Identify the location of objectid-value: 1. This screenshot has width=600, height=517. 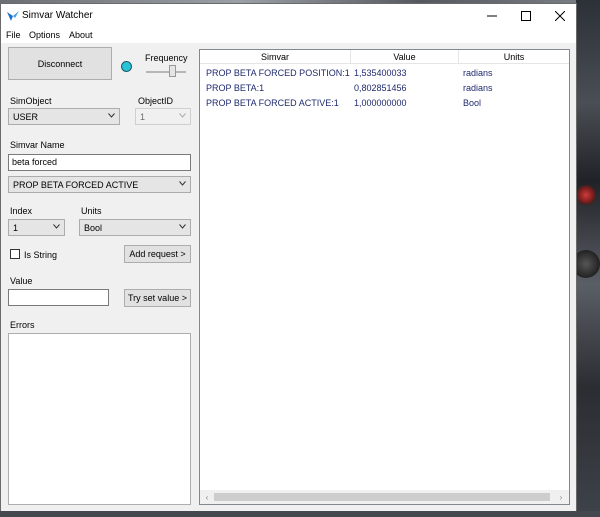
(143, 117).